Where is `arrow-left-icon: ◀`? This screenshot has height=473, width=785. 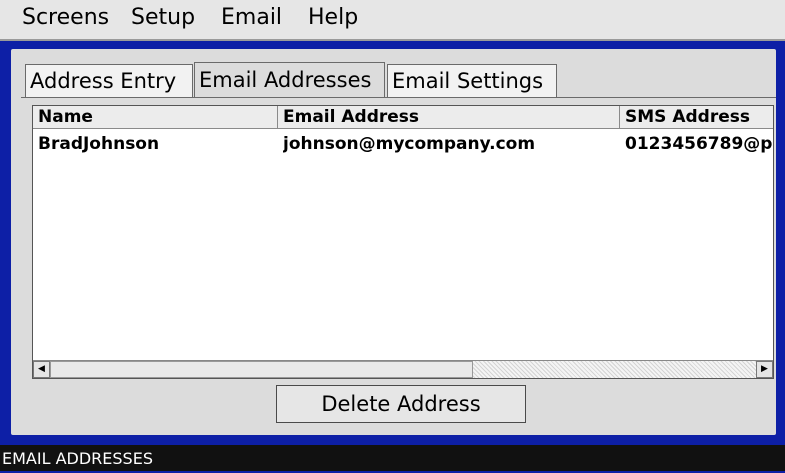 arrow-left-icon: ◀ is located at coordinates (41, 369).